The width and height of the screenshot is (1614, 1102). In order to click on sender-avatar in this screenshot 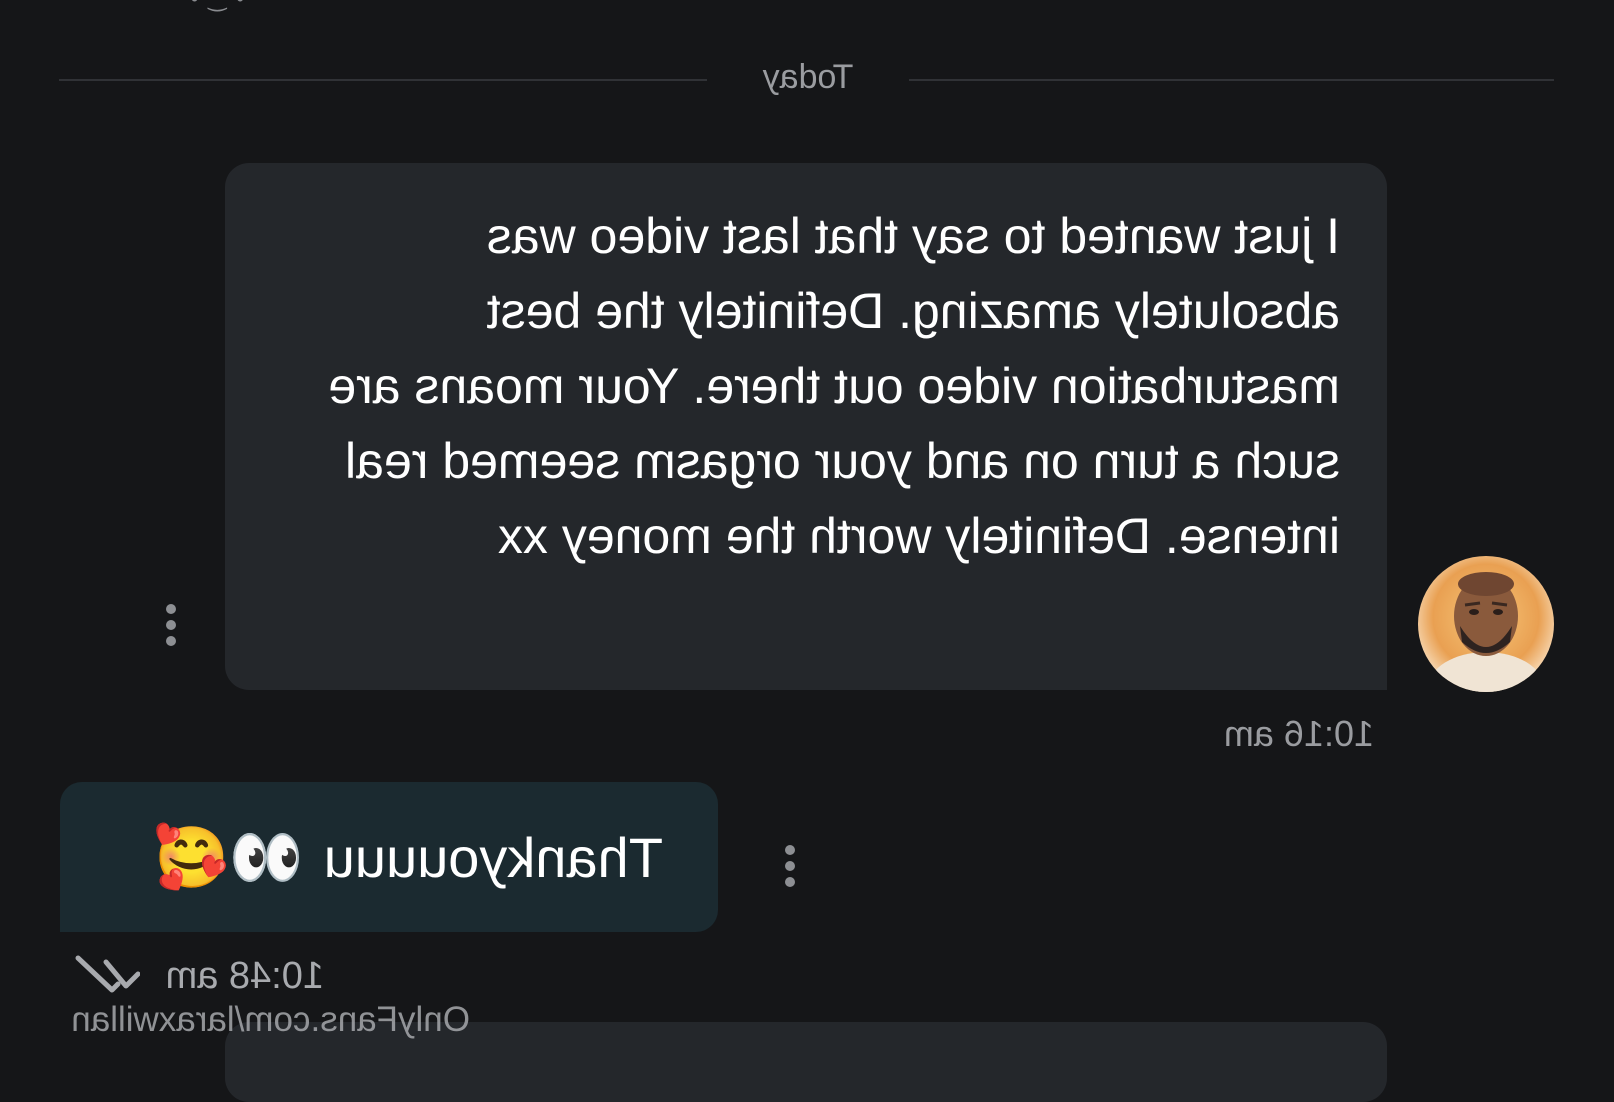, I will do `click(1486, 624)`.